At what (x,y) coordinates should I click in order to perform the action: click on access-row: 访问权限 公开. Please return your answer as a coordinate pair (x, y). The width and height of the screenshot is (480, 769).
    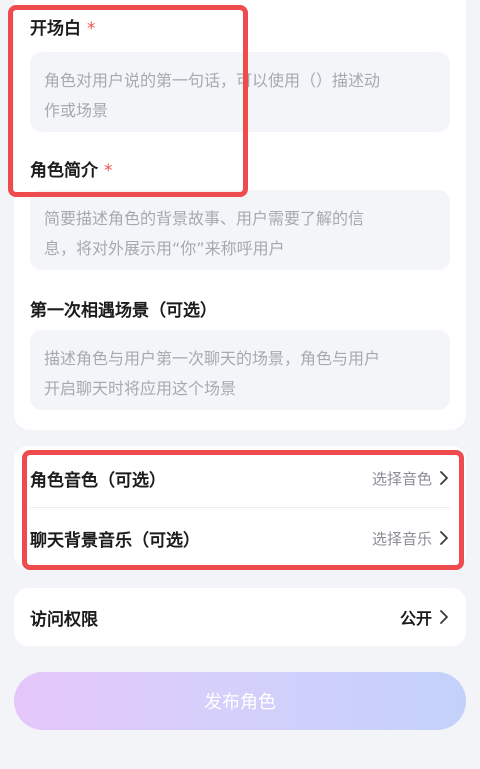
    Looking at the image, I should click on (240, 617).